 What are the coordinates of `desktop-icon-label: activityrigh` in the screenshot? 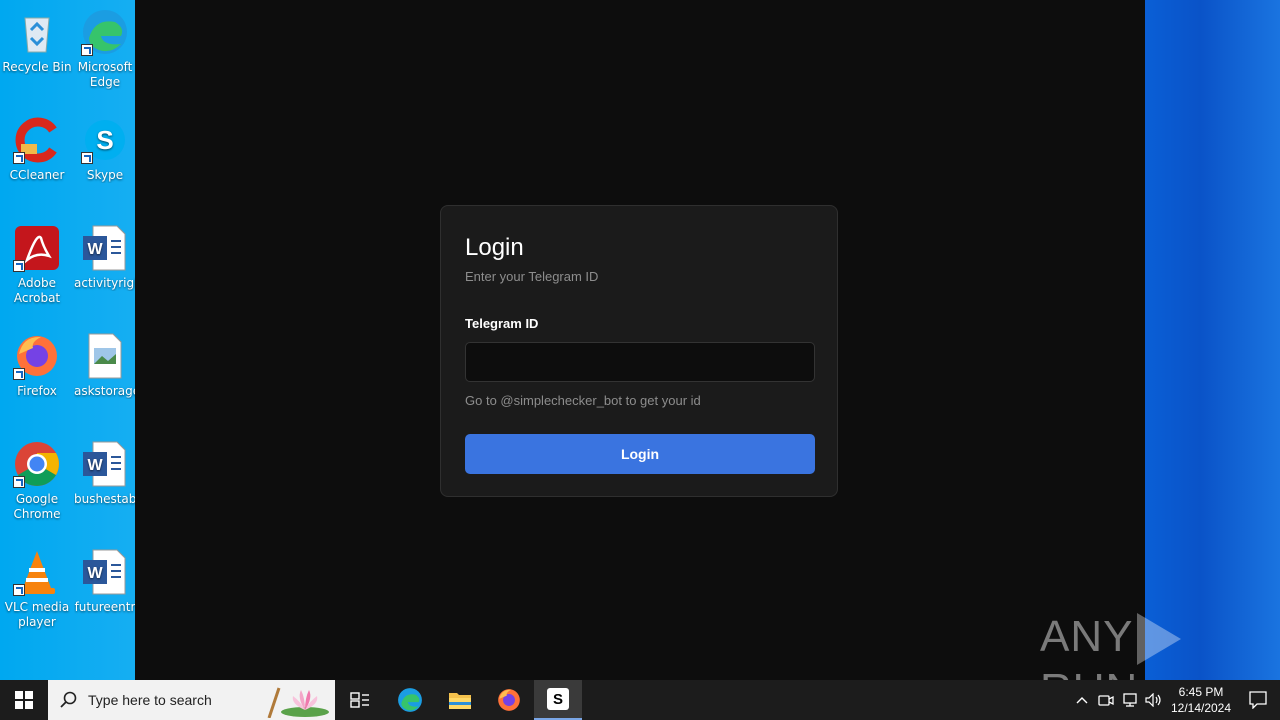 It's located at (105, 283).